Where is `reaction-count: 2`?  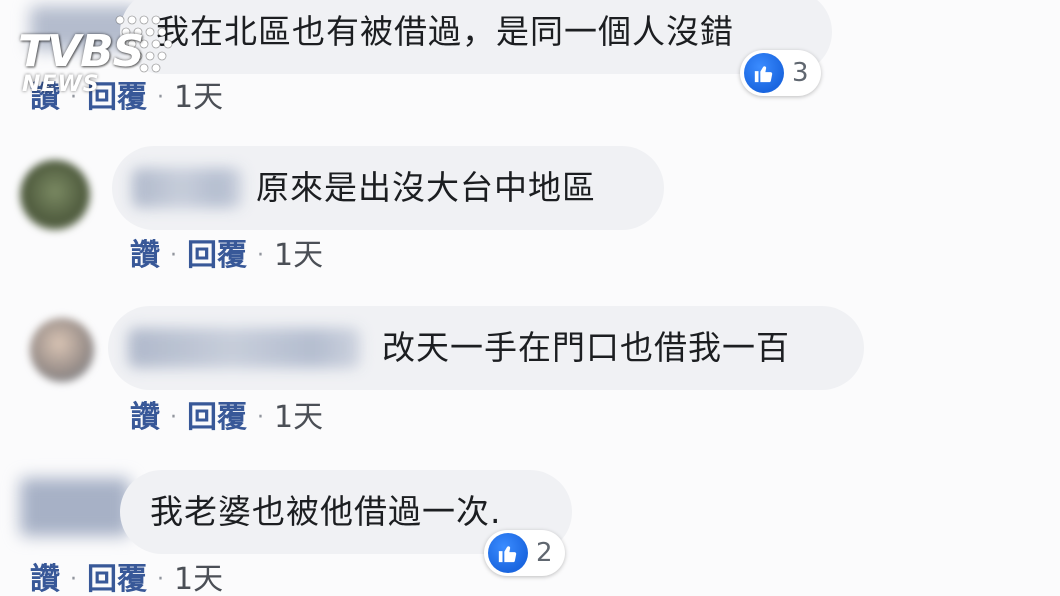
reaction-count: 2 is located at coordinates (544, 553).